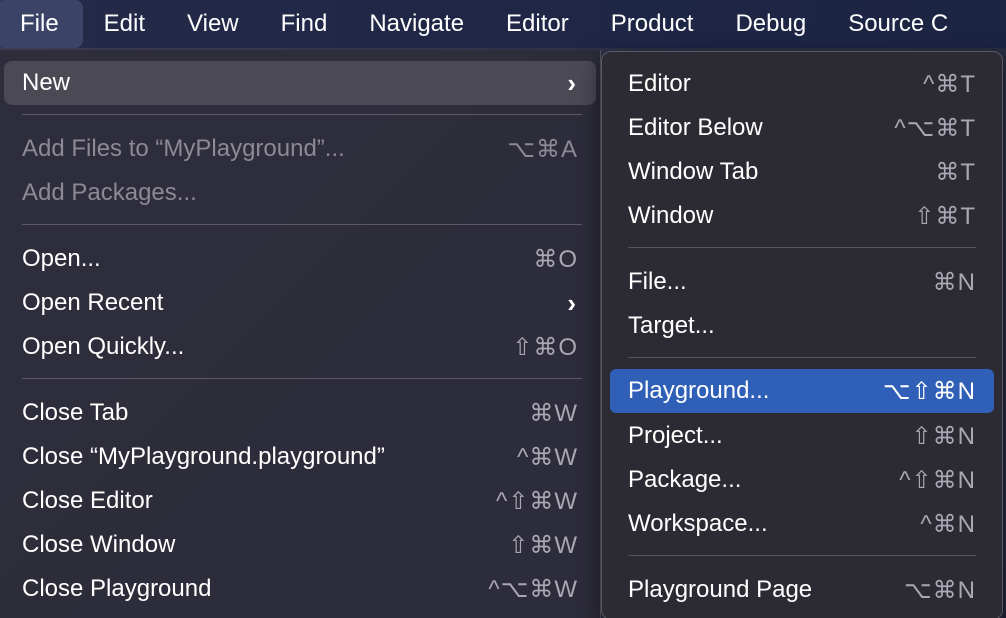  I want to click on menu-item-open-quickly: Open Quickly... ⇧⌘O, so click(300, 347).